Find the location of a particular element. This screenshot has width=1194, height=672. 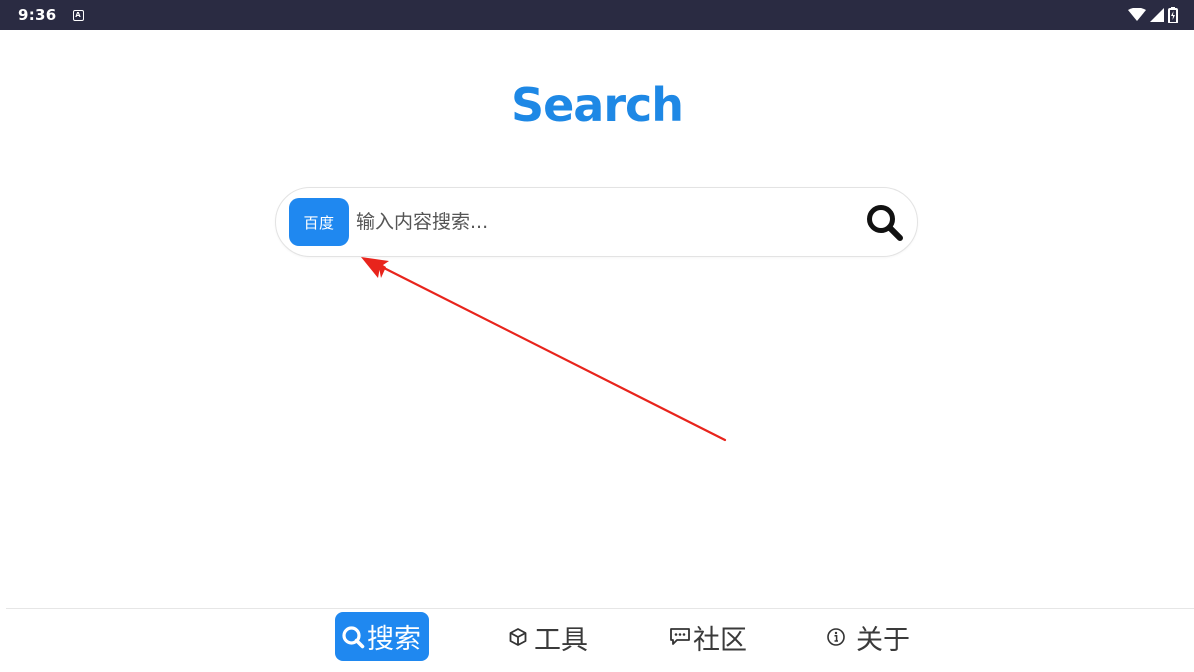

search-input is located at coordinates (596, 222).